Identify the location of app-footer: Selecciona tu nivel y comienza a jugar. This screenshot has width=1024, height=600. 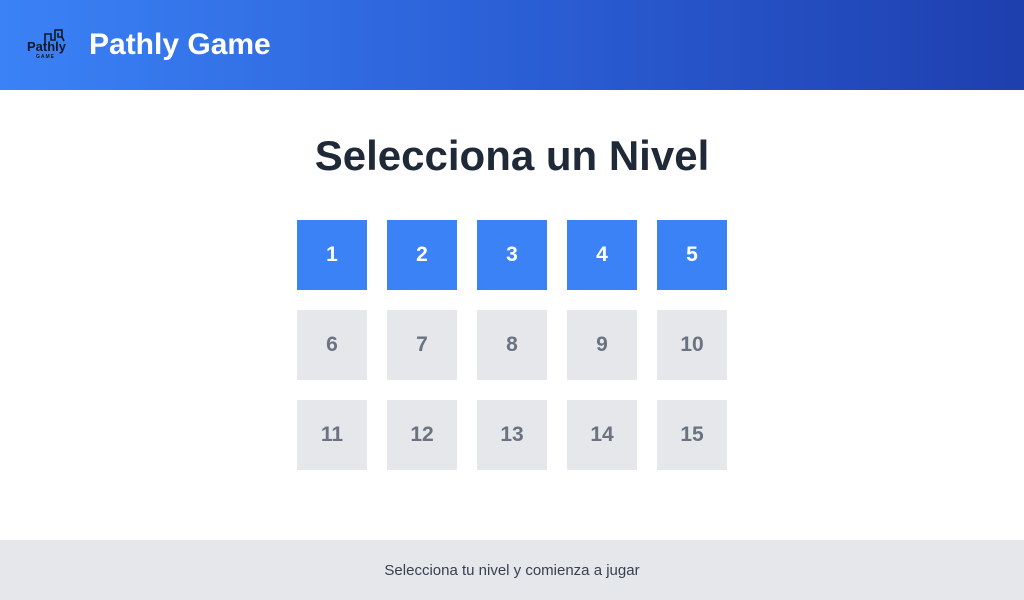
(512, 570).